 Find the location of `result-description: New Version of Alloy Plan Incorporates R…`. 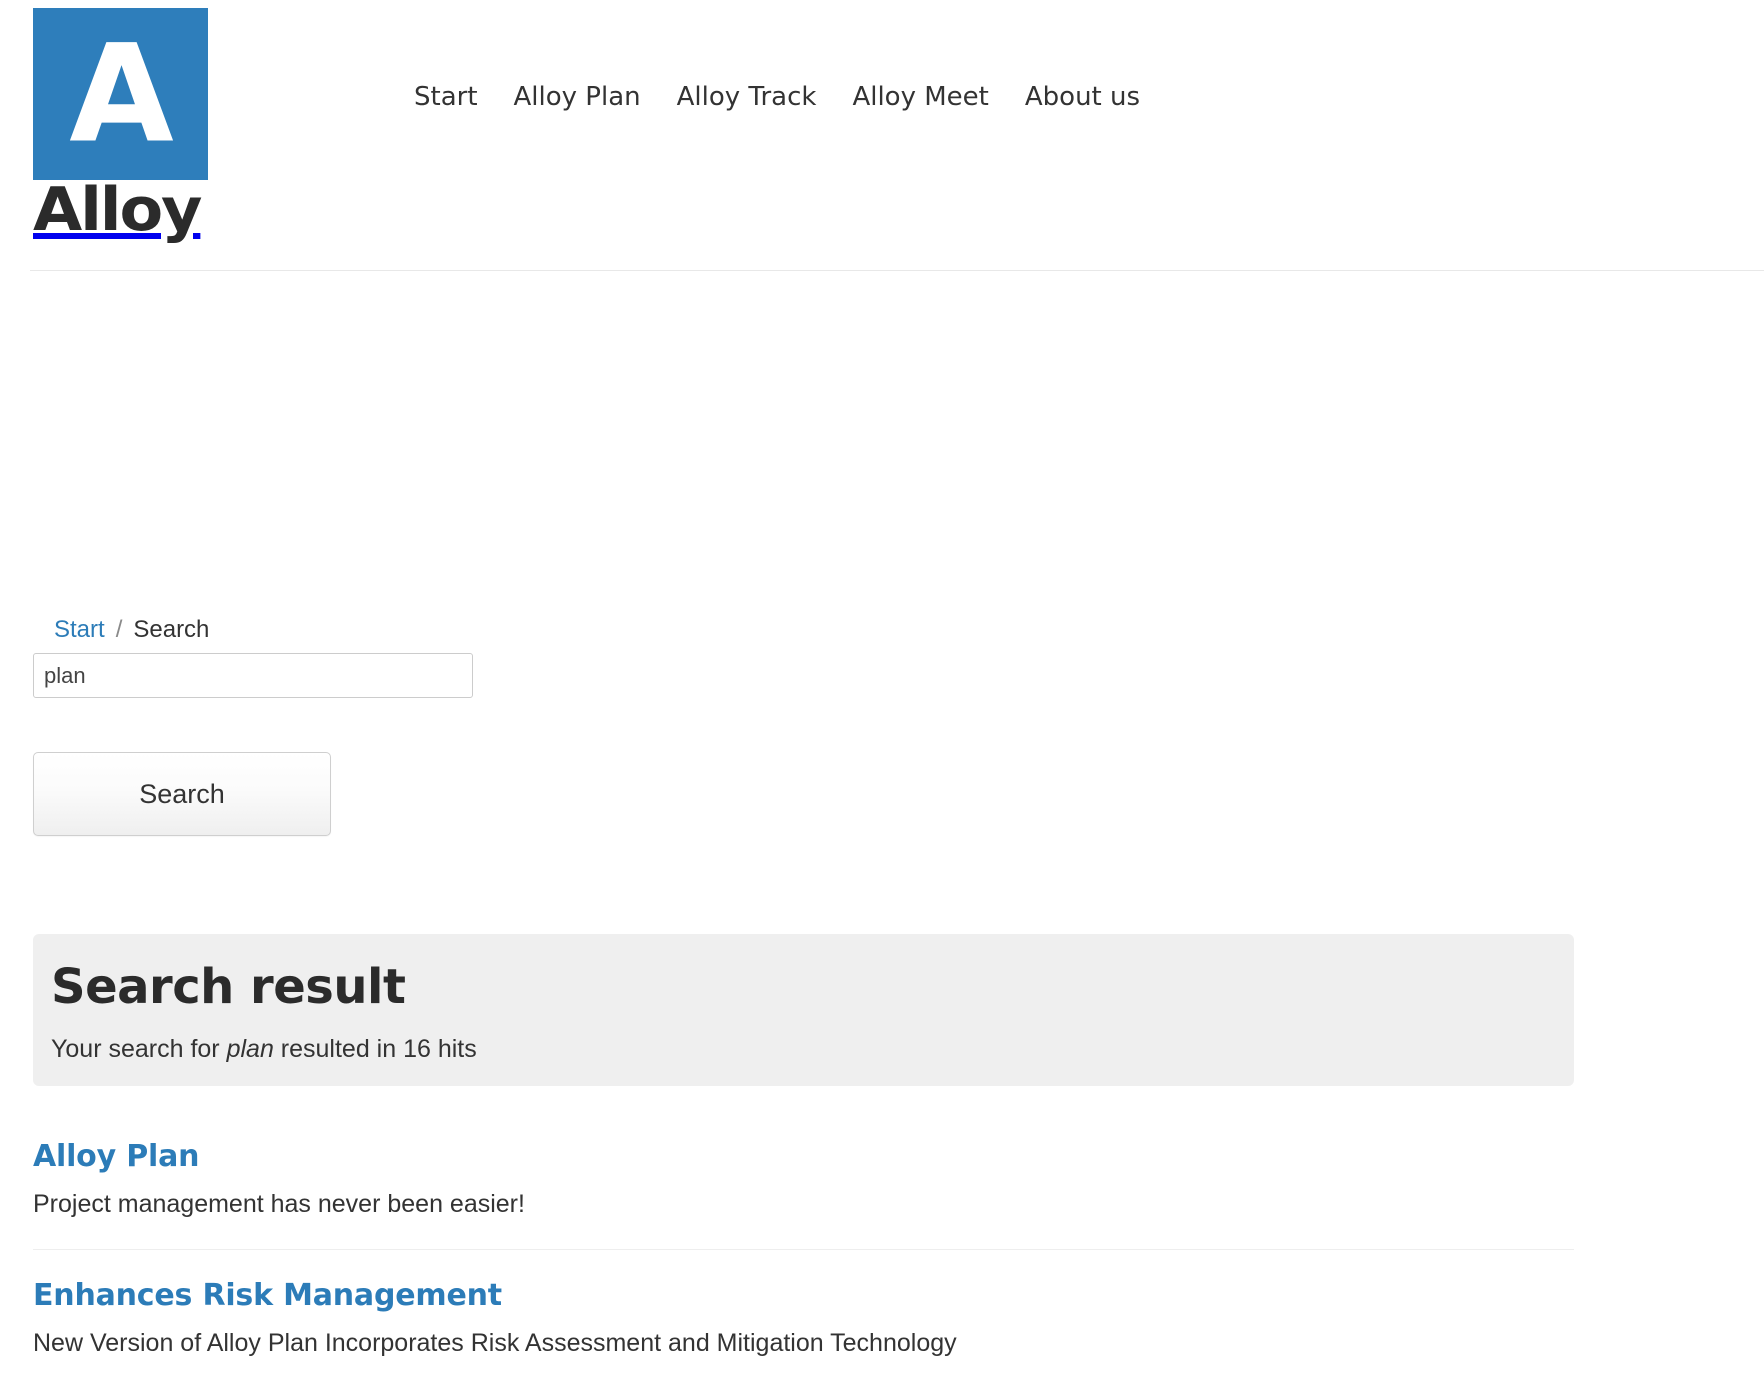

result-description: New Version of Alloy Plan Incorporates R… is located at coordinates (495, 1343).